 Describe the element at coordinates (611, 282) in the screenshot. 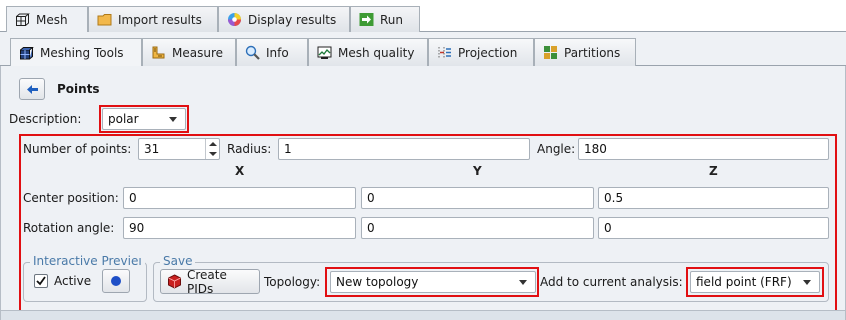

I see `add-to-analysis-label: Add to current analysis:` at that location.